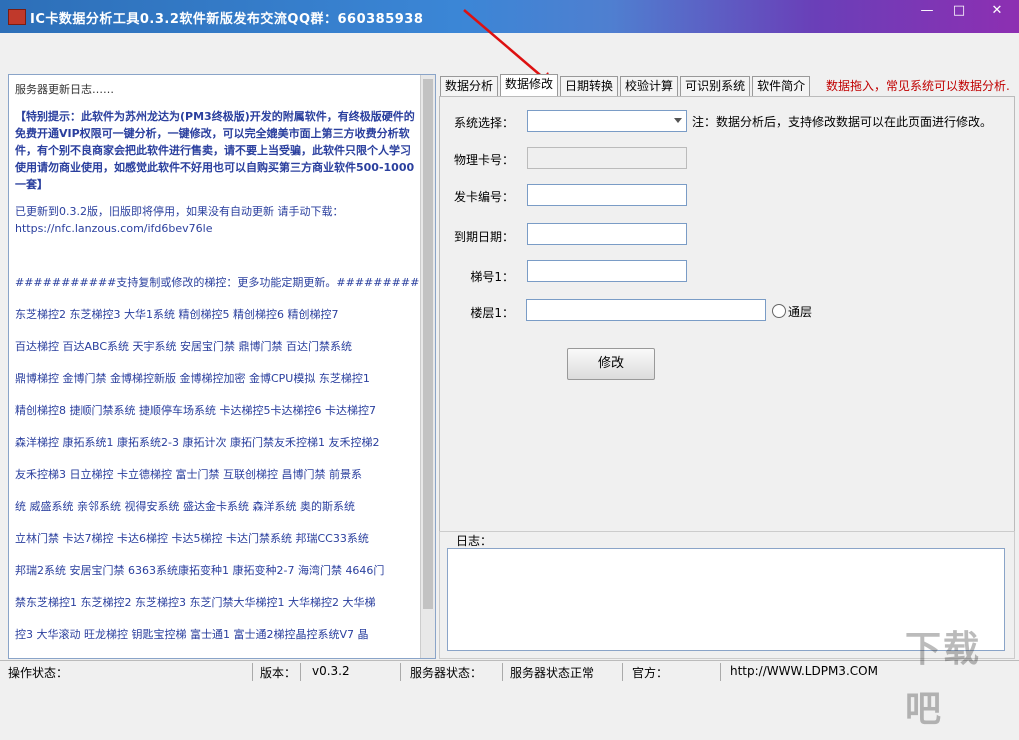 This screenshot has height=740, width=1019. Describe the element at coordinates (779, 311) in the screenshot. I see `all-floors-radio` at that location.